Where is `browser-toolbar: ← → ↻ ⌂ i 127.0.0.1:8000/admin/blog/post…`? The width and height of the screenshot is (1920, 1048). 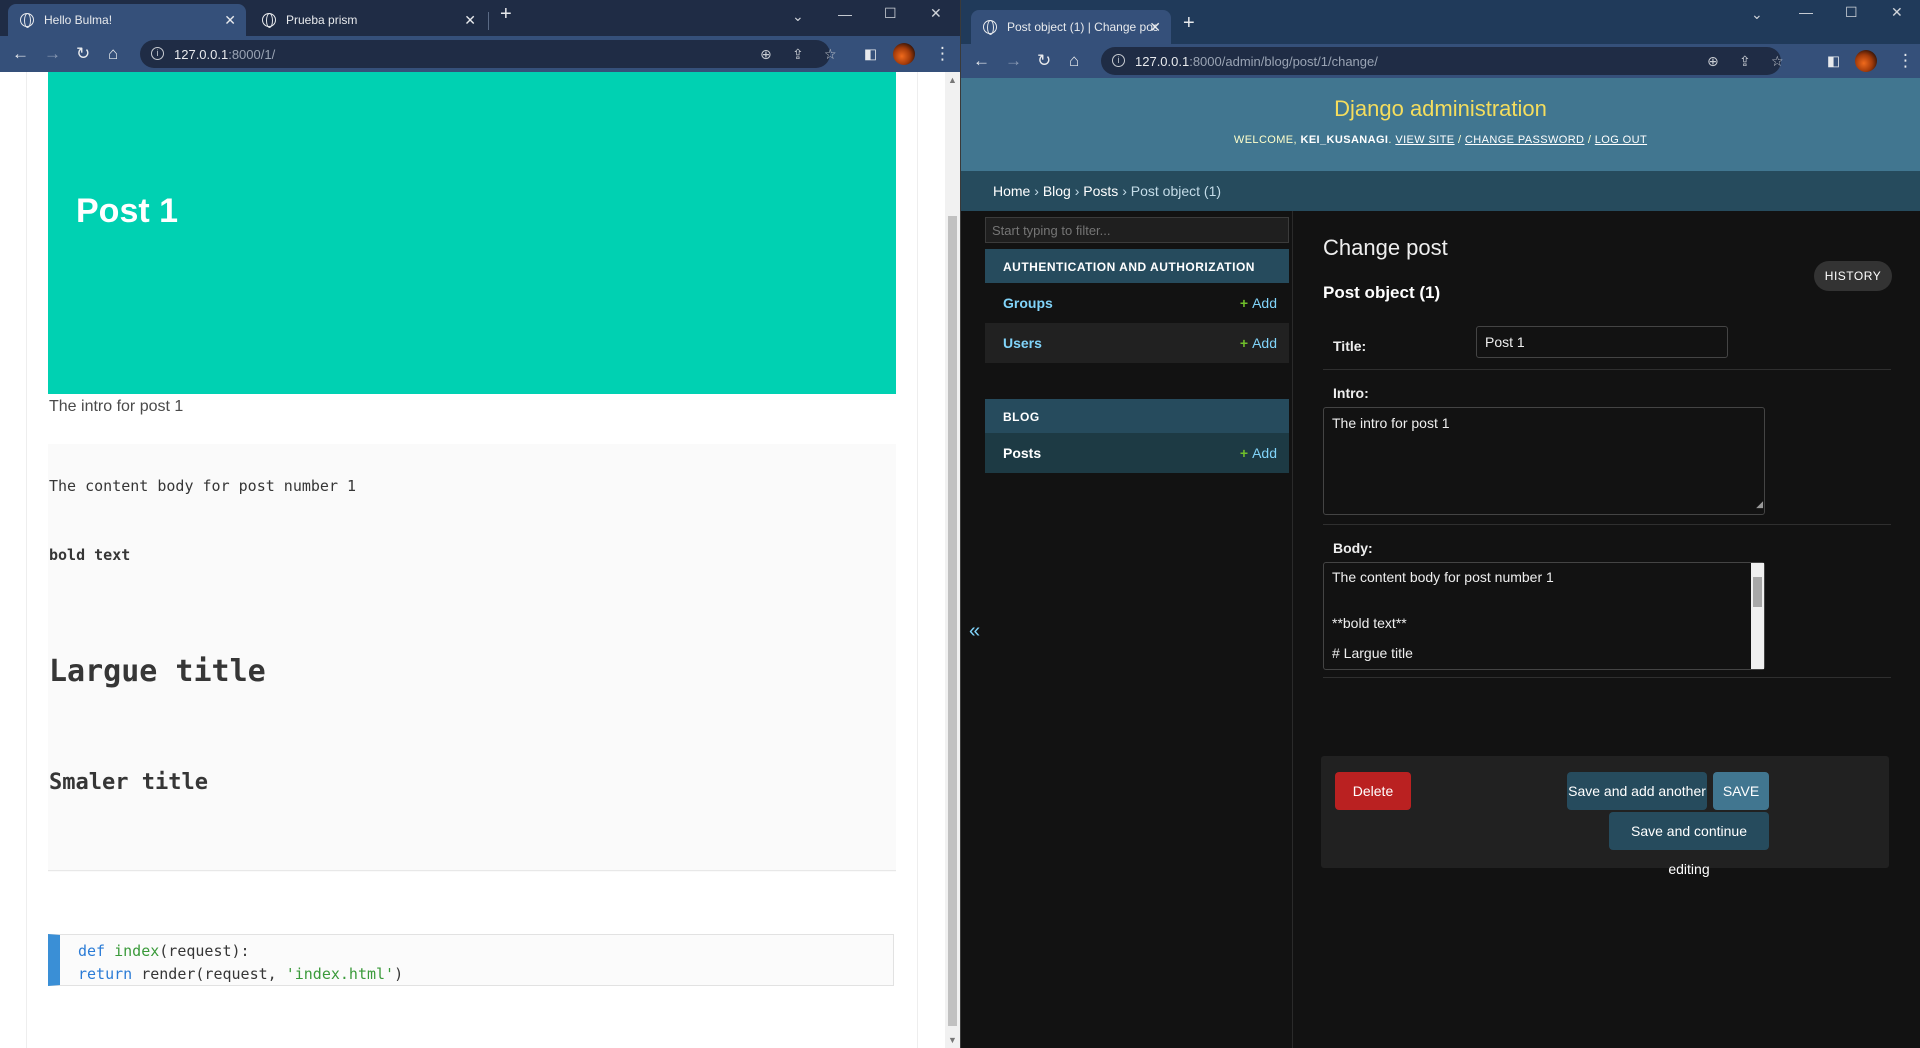
browser-toolbar: ← → ↻ ⌂ i 127.0.0.1:8000/admin/blog/post… is located at coordinates (1440, 61).